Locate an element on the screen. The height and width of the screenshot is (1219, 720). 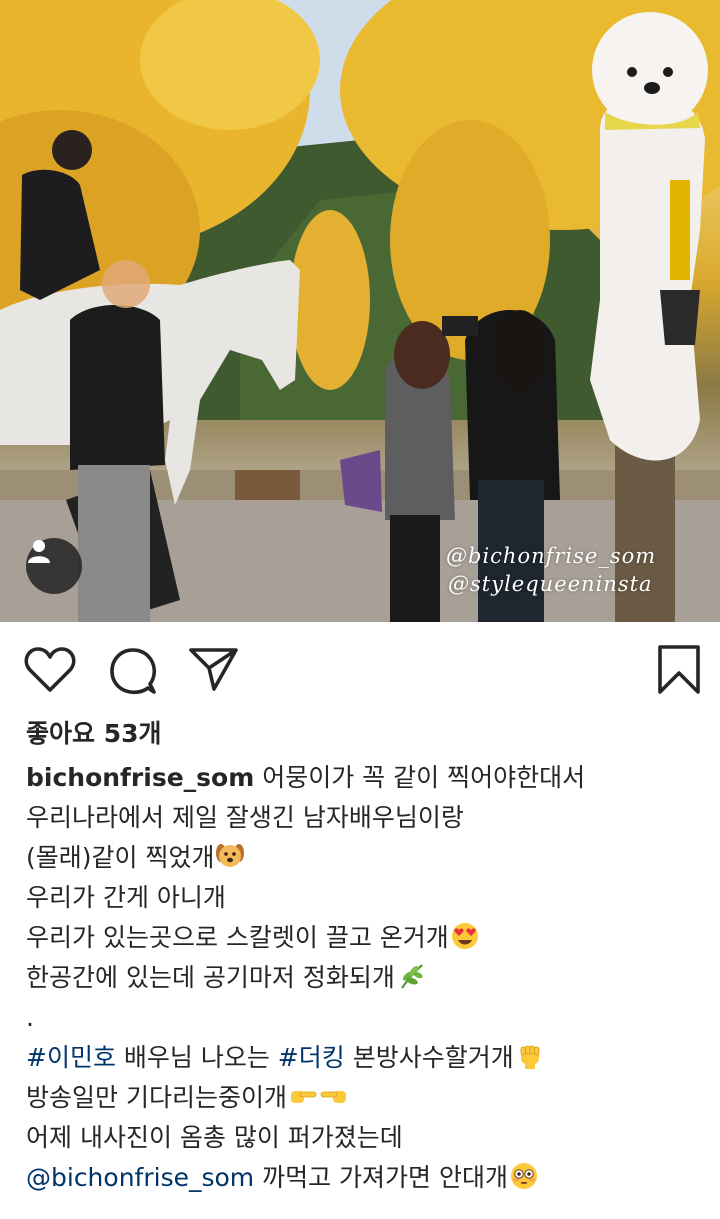
caption-line: @bichonfrise_som 까먹고 가져가면 안대개 is located at coordinates (360, 1178).